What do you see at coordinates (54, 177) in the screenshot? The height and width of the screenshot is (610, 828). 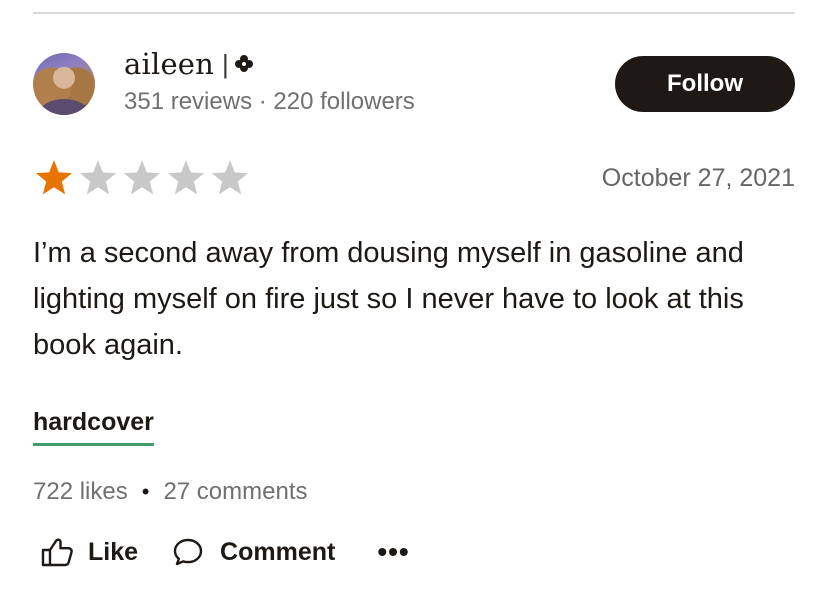 I see `star-filled-icon` at bounding box center [54, 177].